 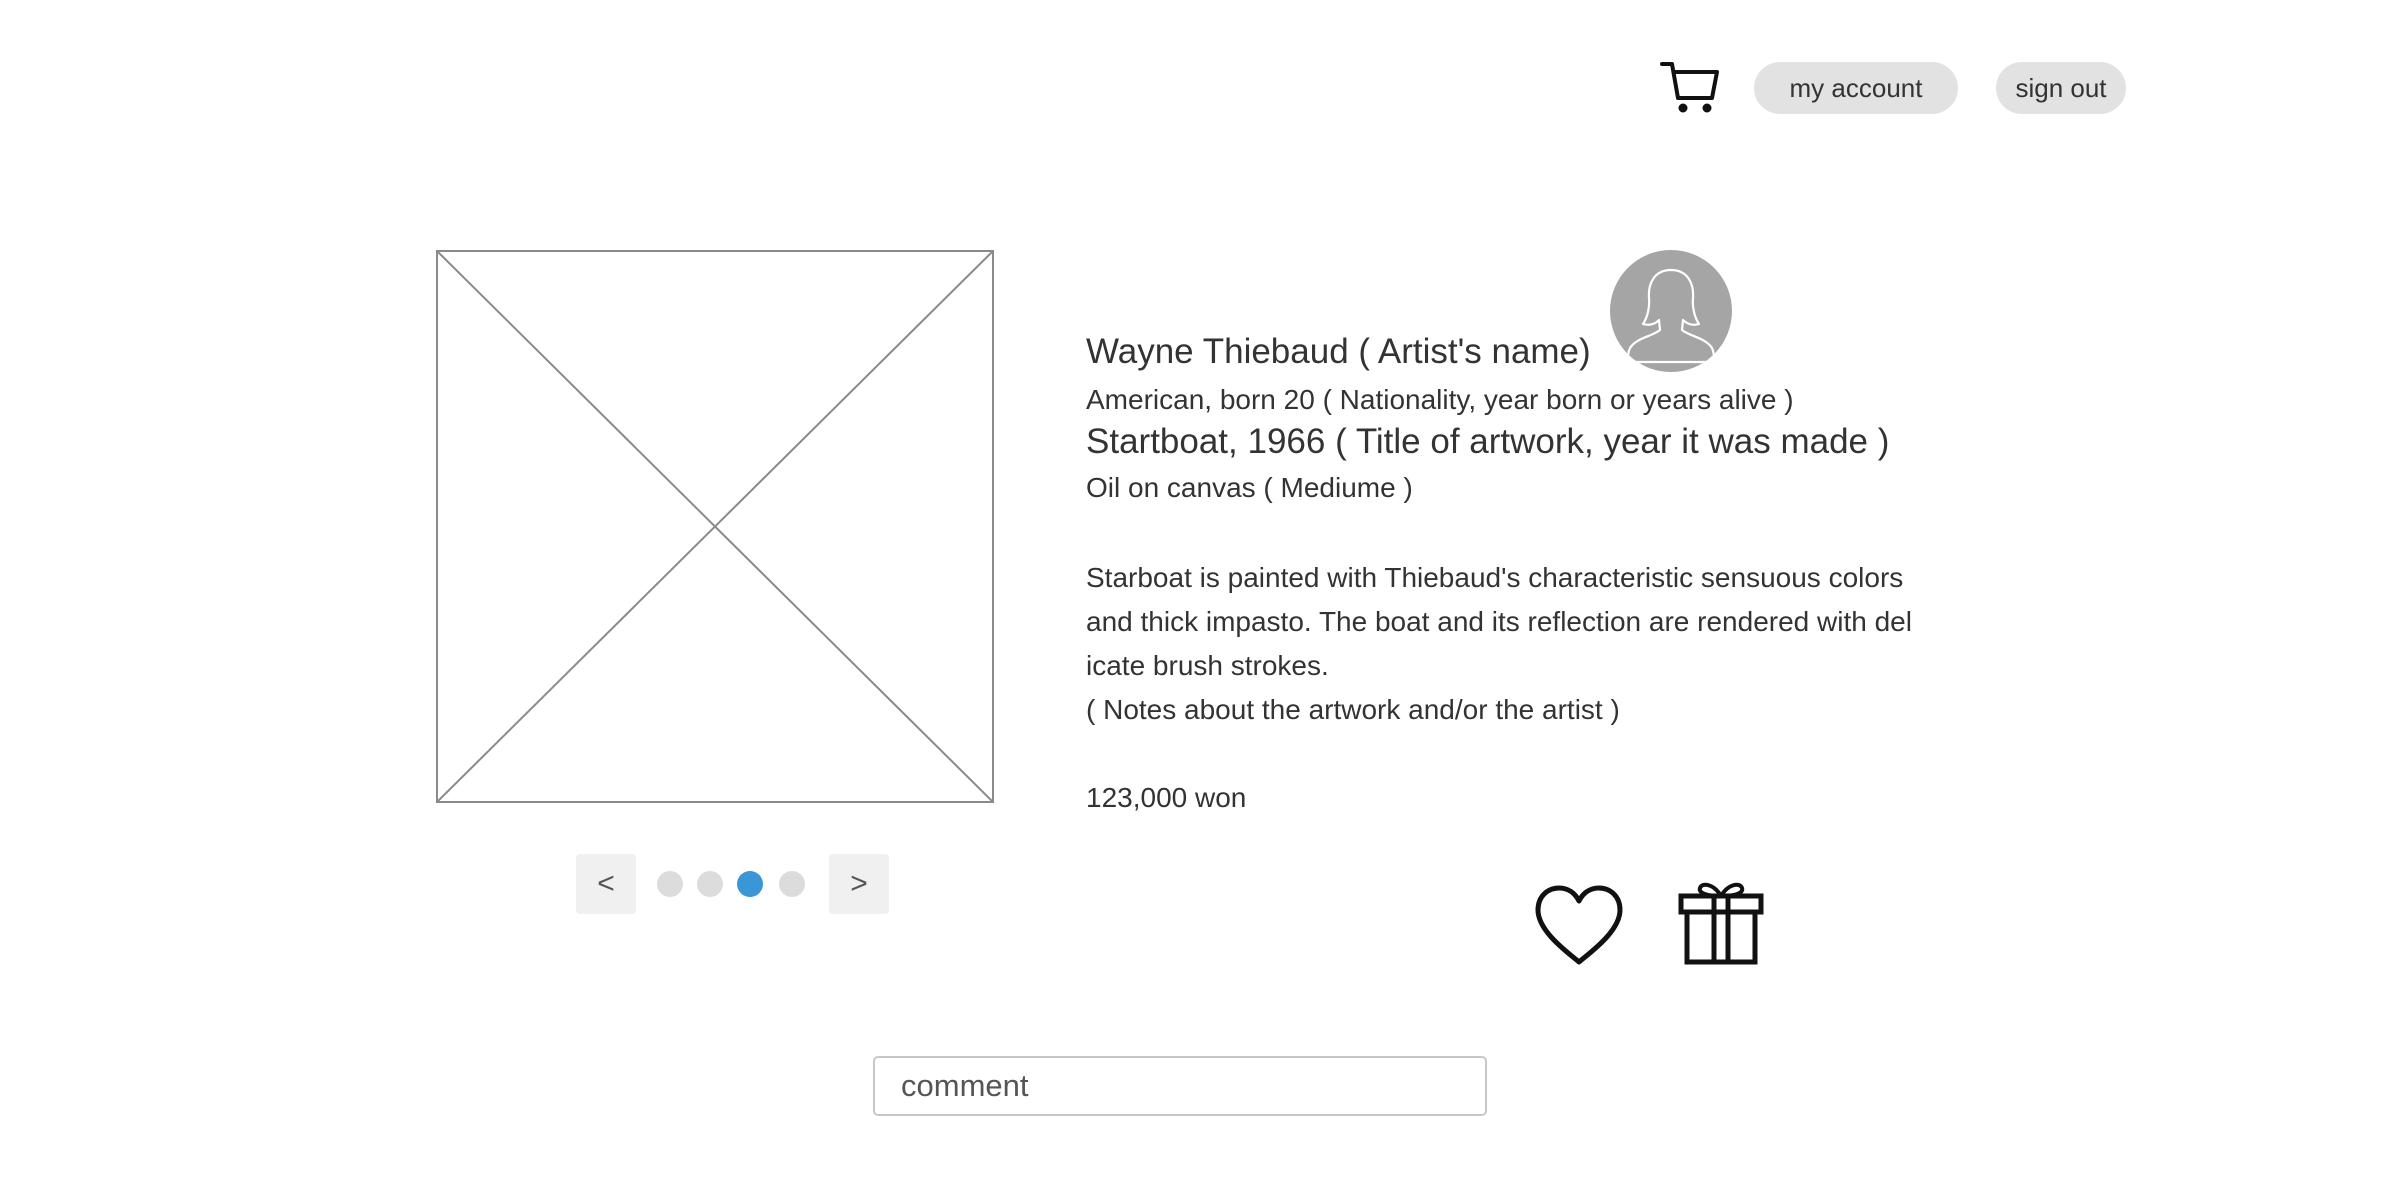 What do you see at coordinates (859, 884) in the screenshot?
I see `carousel-next-button: >` at bounding box center [859, 884].